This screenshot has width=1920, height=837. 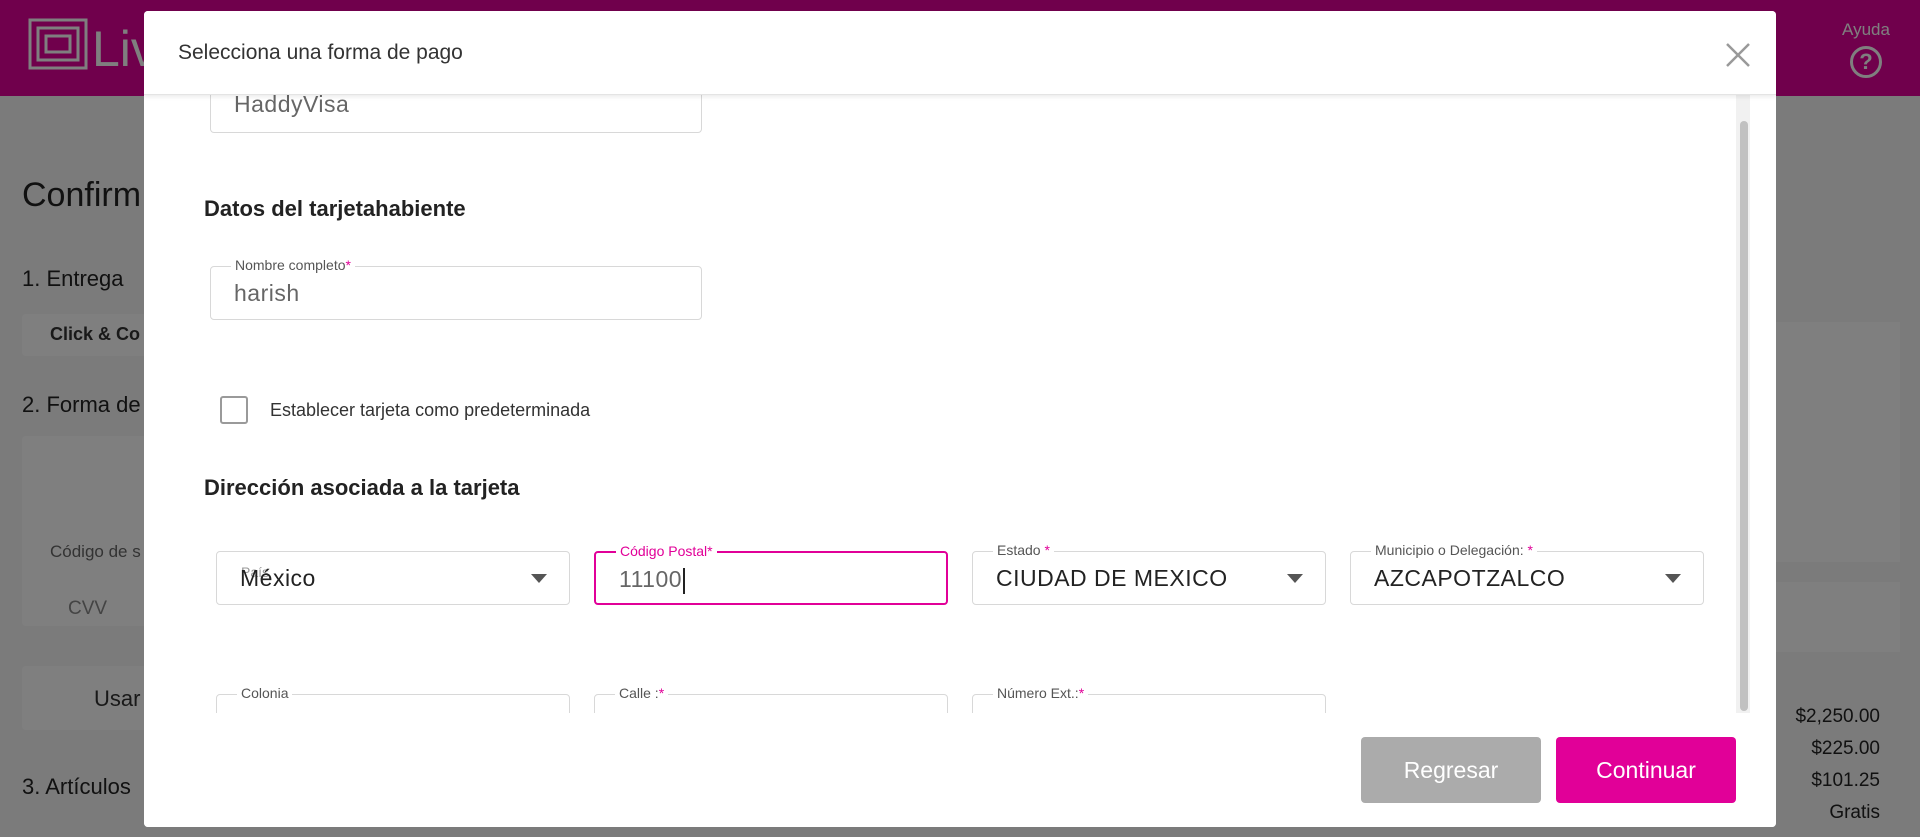 What do you see at coordinates (456, 288) in the screenshot?
I see `full-name-field: Nombre completo* harish` at bounding box center [456, 288].